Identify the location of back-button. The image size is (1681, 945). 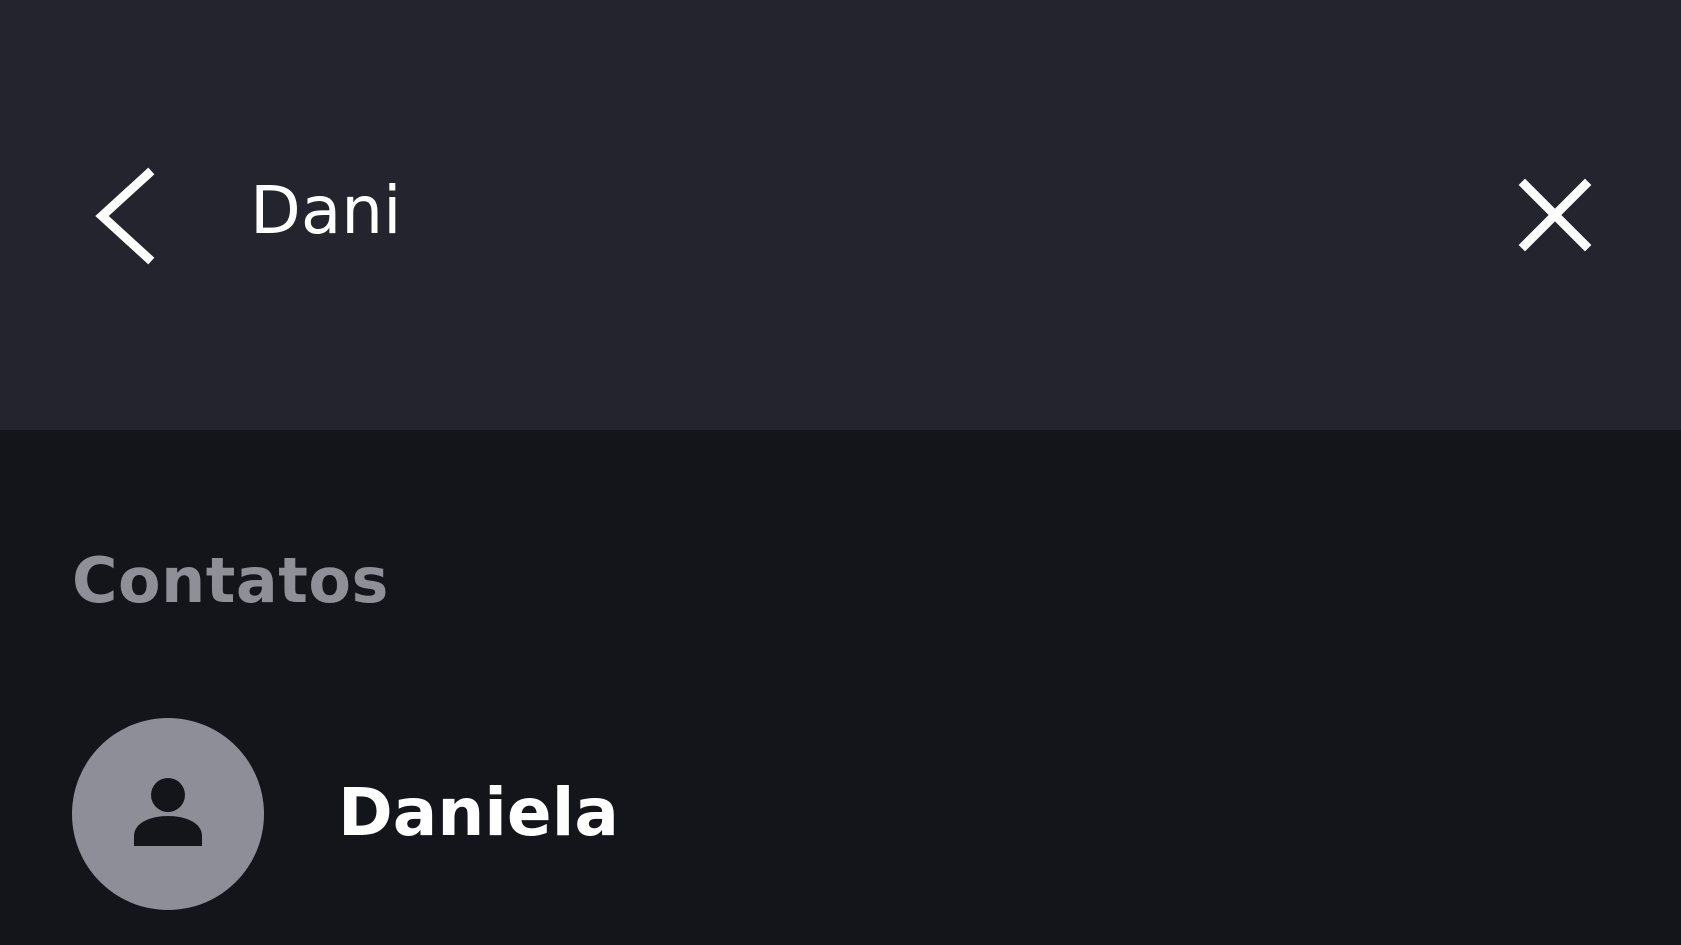
(125, 215).